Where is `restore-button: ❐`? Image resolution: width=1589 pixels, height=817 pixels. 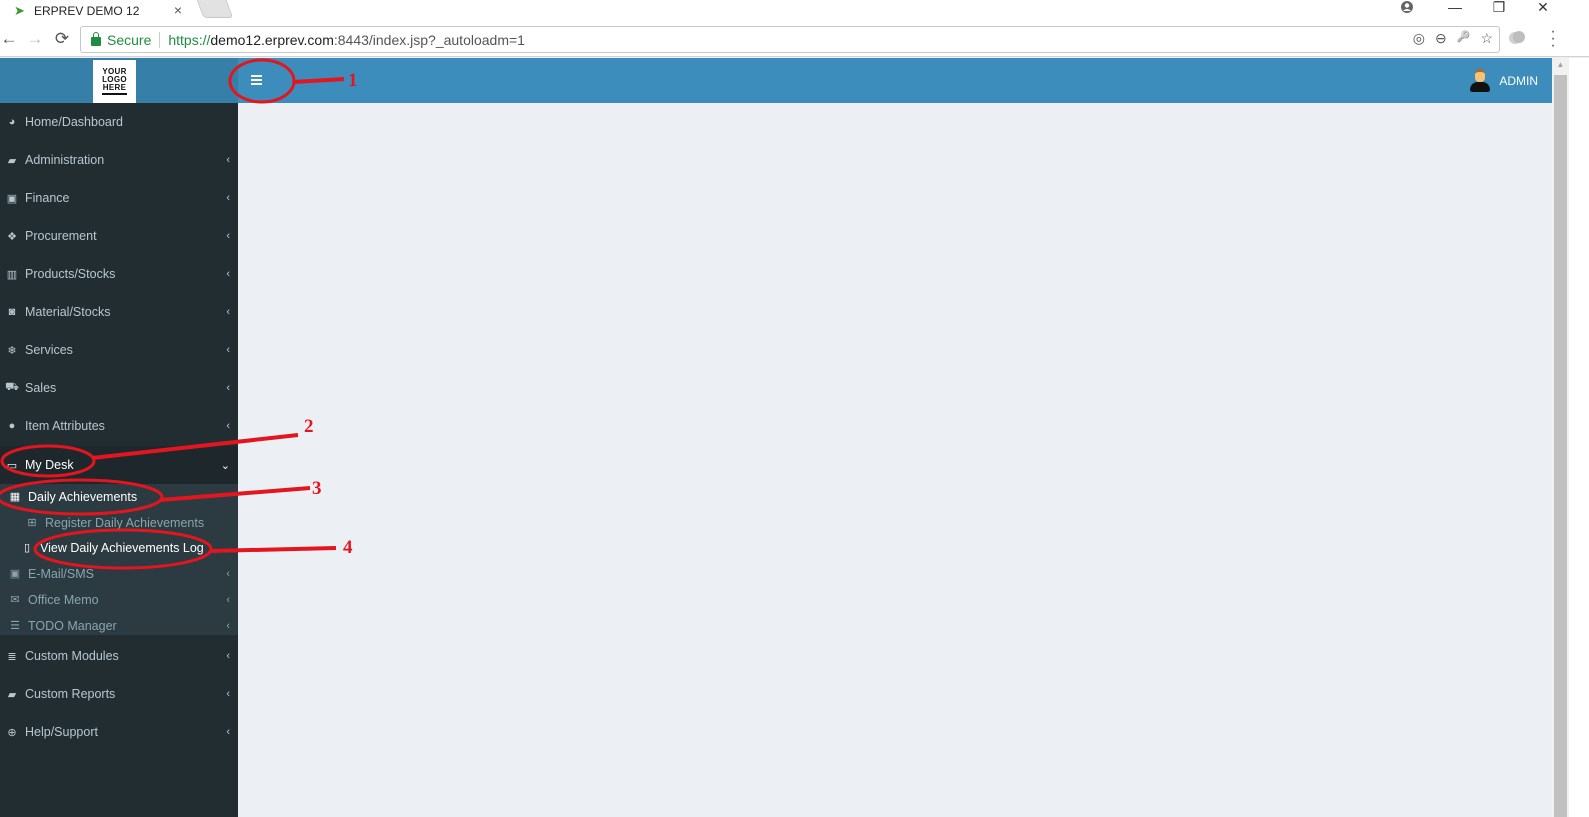
restore-button: ❐ is located at coordinates (1499, 9).